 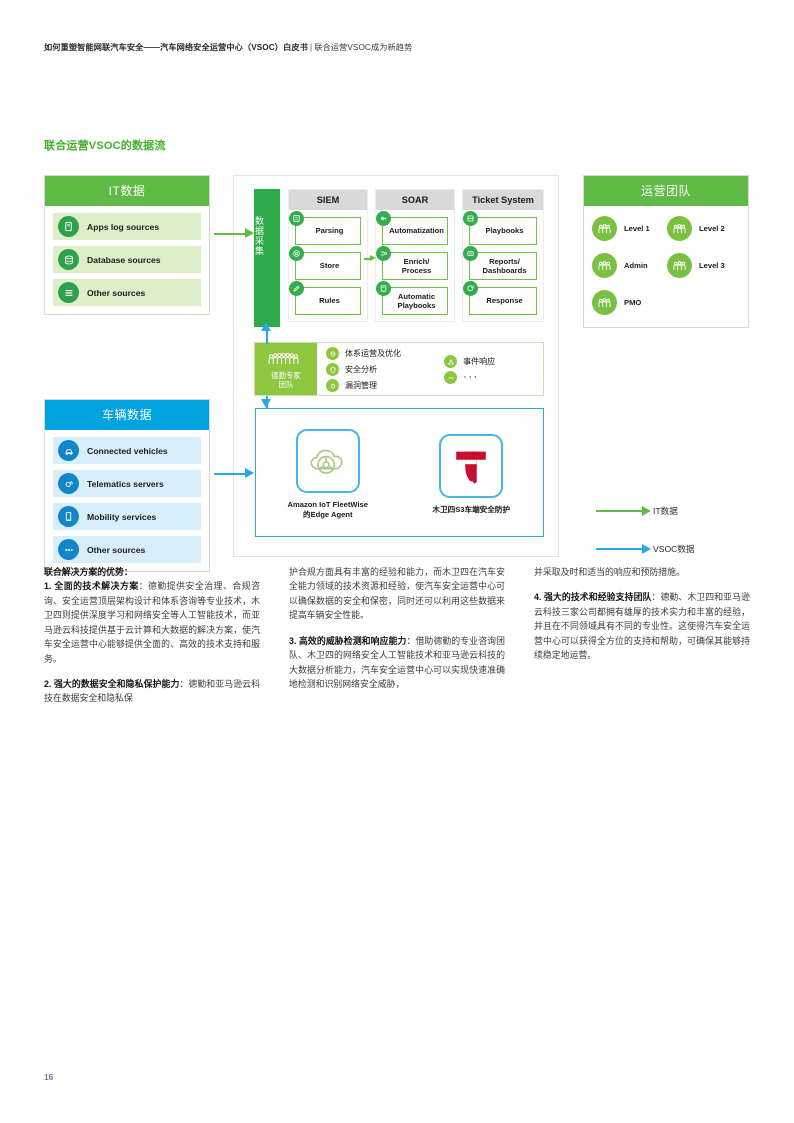 I want to click on tool-item-parsing: Parsing, so click(x=325, y=228).